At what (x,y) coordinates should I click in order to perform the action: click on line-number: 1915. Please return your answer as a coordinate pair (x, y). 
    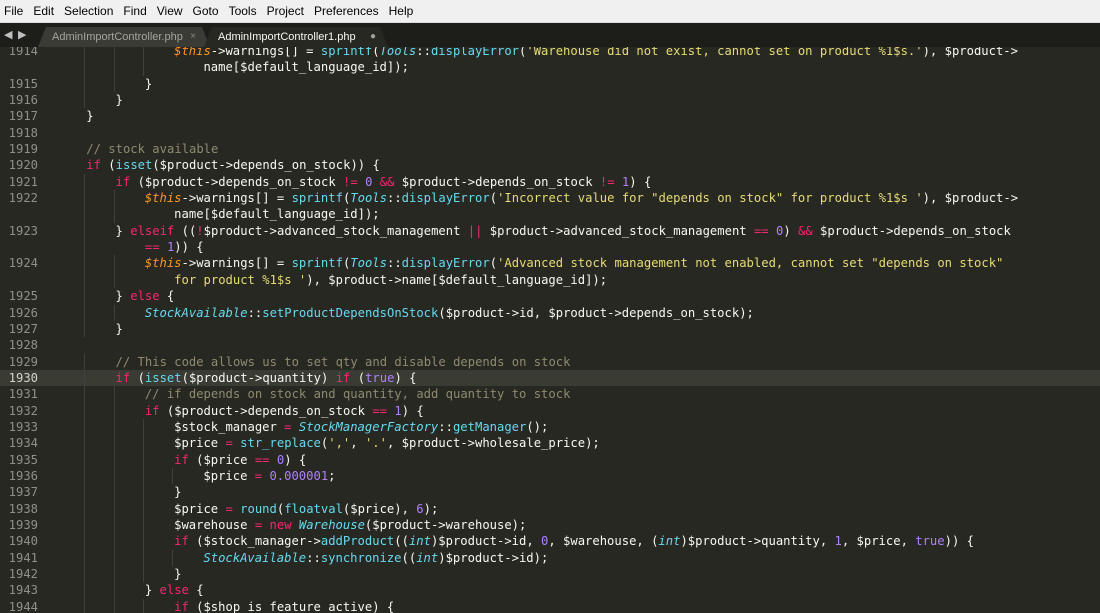
    Looking at the image, I should click on (23, 83).